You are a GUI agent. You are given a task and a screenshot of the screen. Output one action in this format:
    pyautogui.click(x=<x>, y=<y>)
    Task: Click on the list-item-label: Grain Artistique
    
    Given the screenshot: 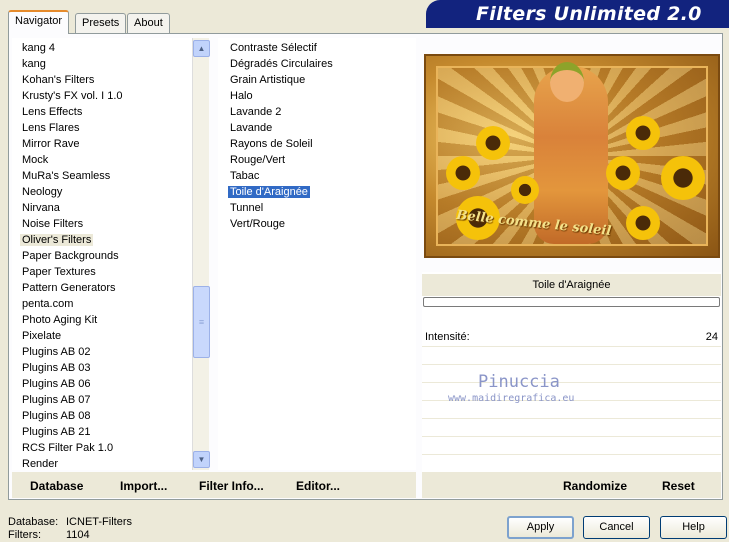 What is the action you would take?
    pyautogui.click(x=268, y=80)
    